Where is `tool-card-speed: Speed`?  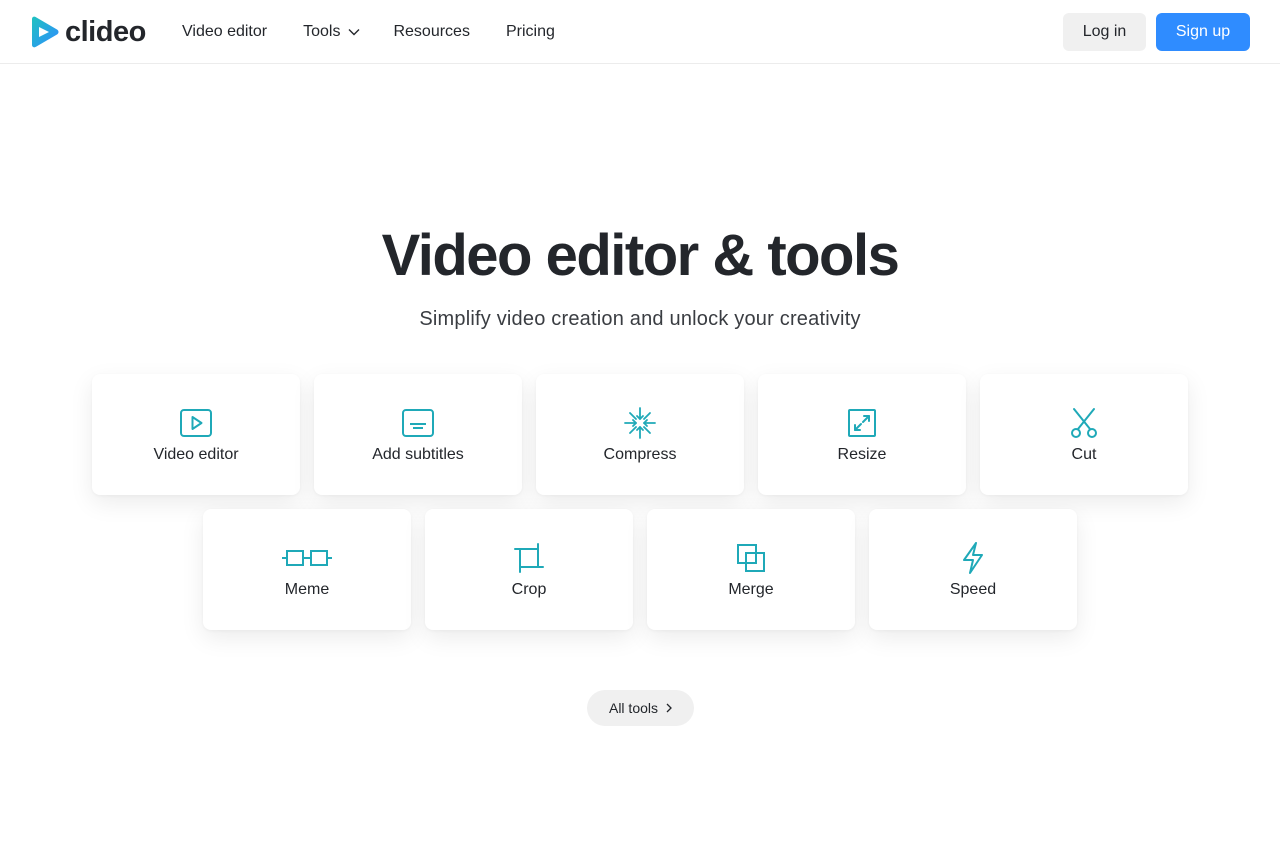 tool-card-speed: Speed is located at coordinates (973, 569).